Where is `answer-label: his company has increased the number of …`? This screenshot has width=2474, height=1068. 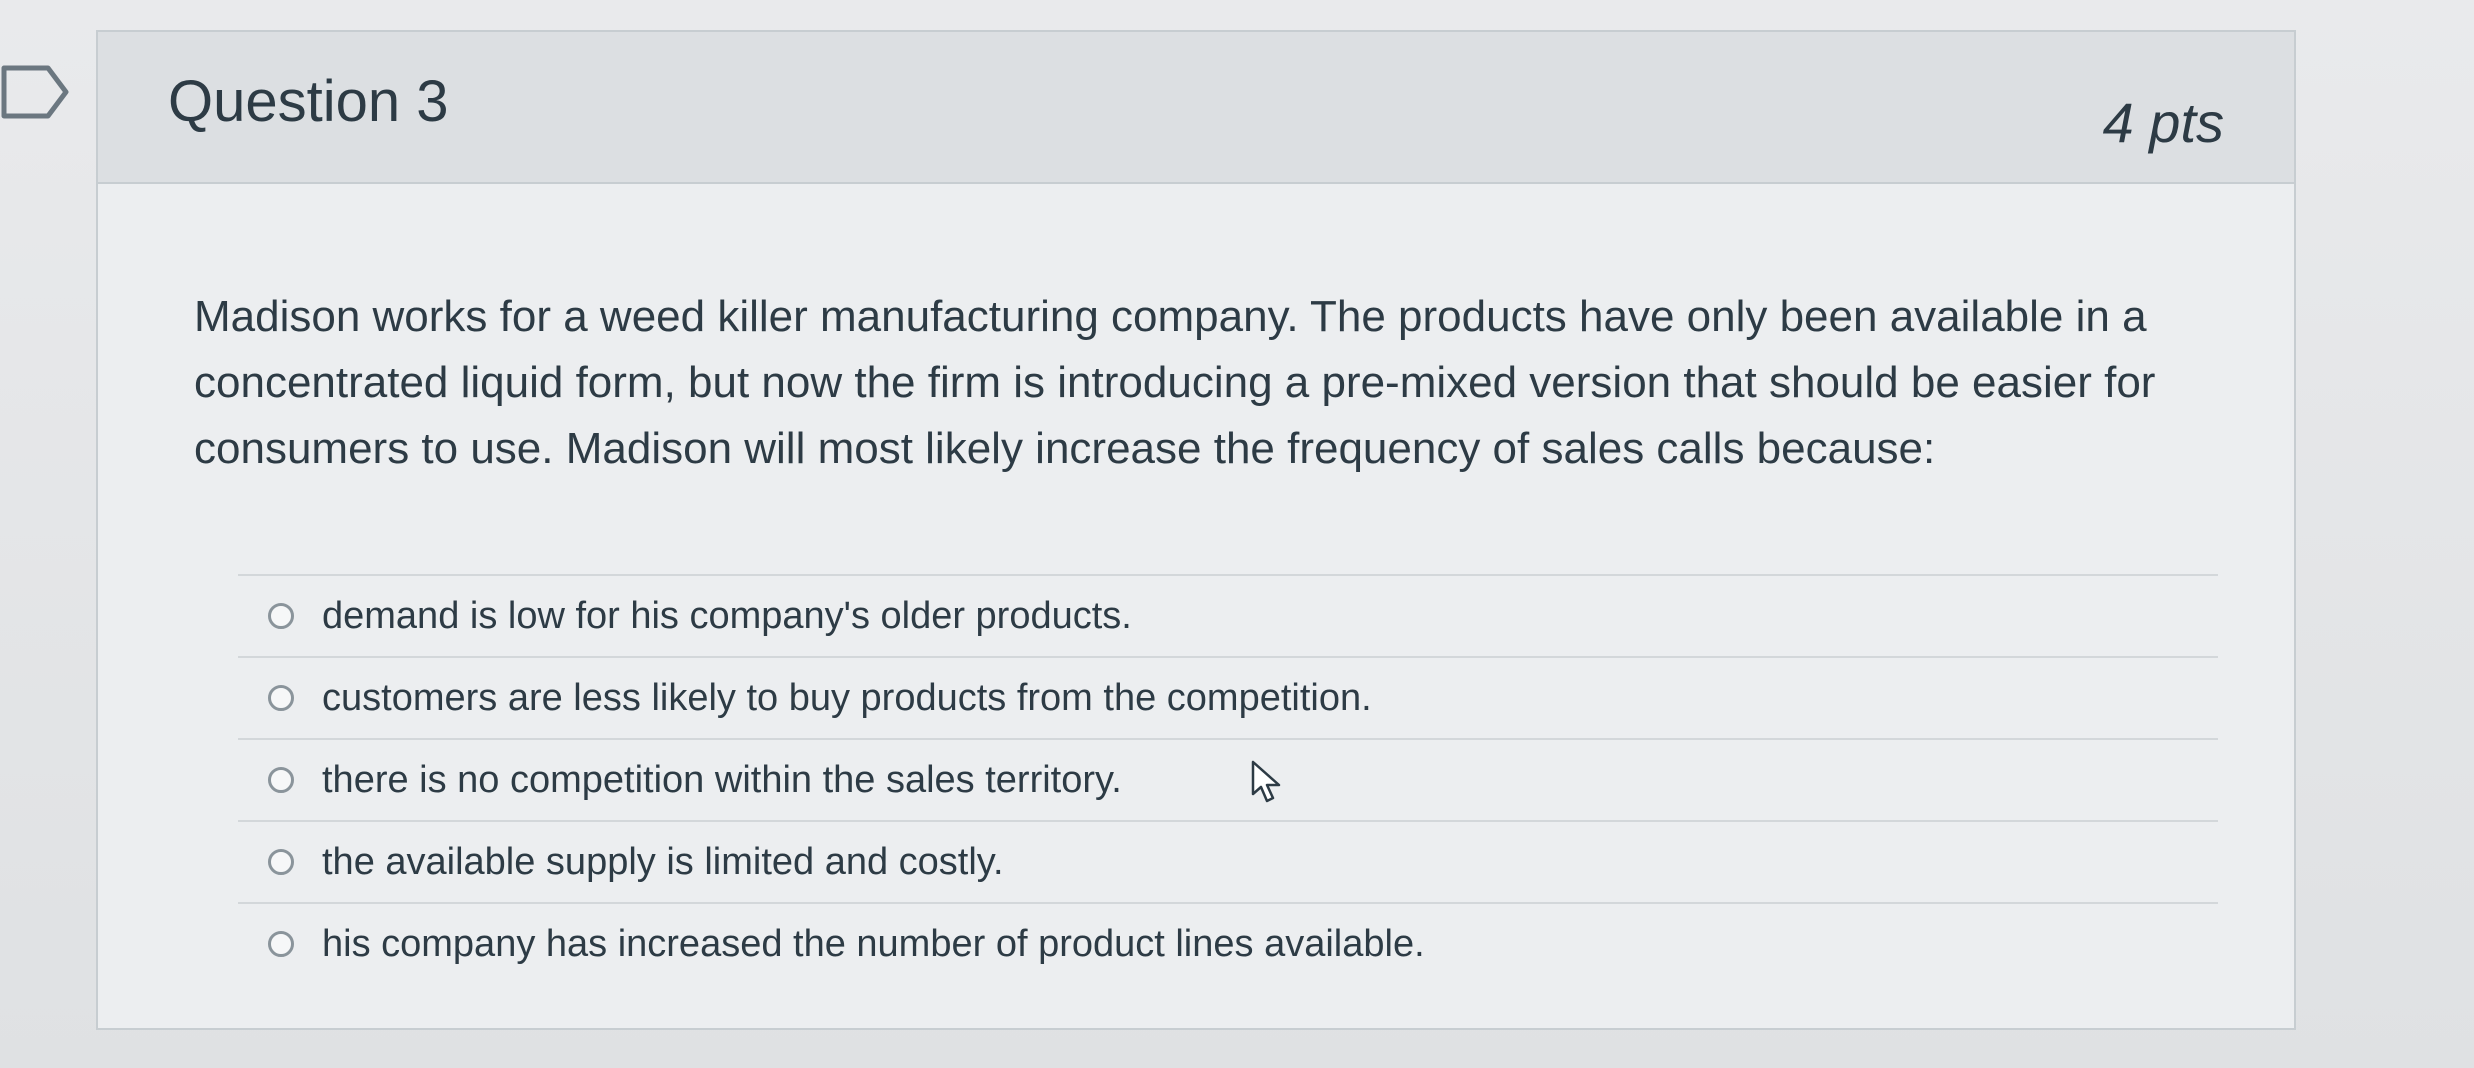
answer-label: his company has increased the number of … is located at coordinates (873, 943).